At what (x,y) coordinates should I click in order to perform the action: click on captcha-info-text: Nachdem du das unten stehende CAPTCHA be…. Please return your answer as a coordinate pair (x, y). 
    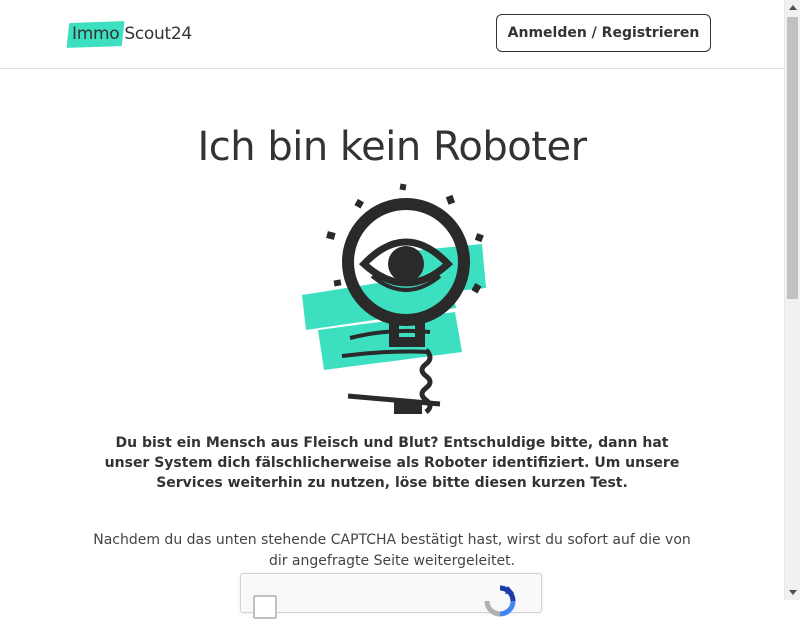
    Looking at the image, I should click on (392, 550).